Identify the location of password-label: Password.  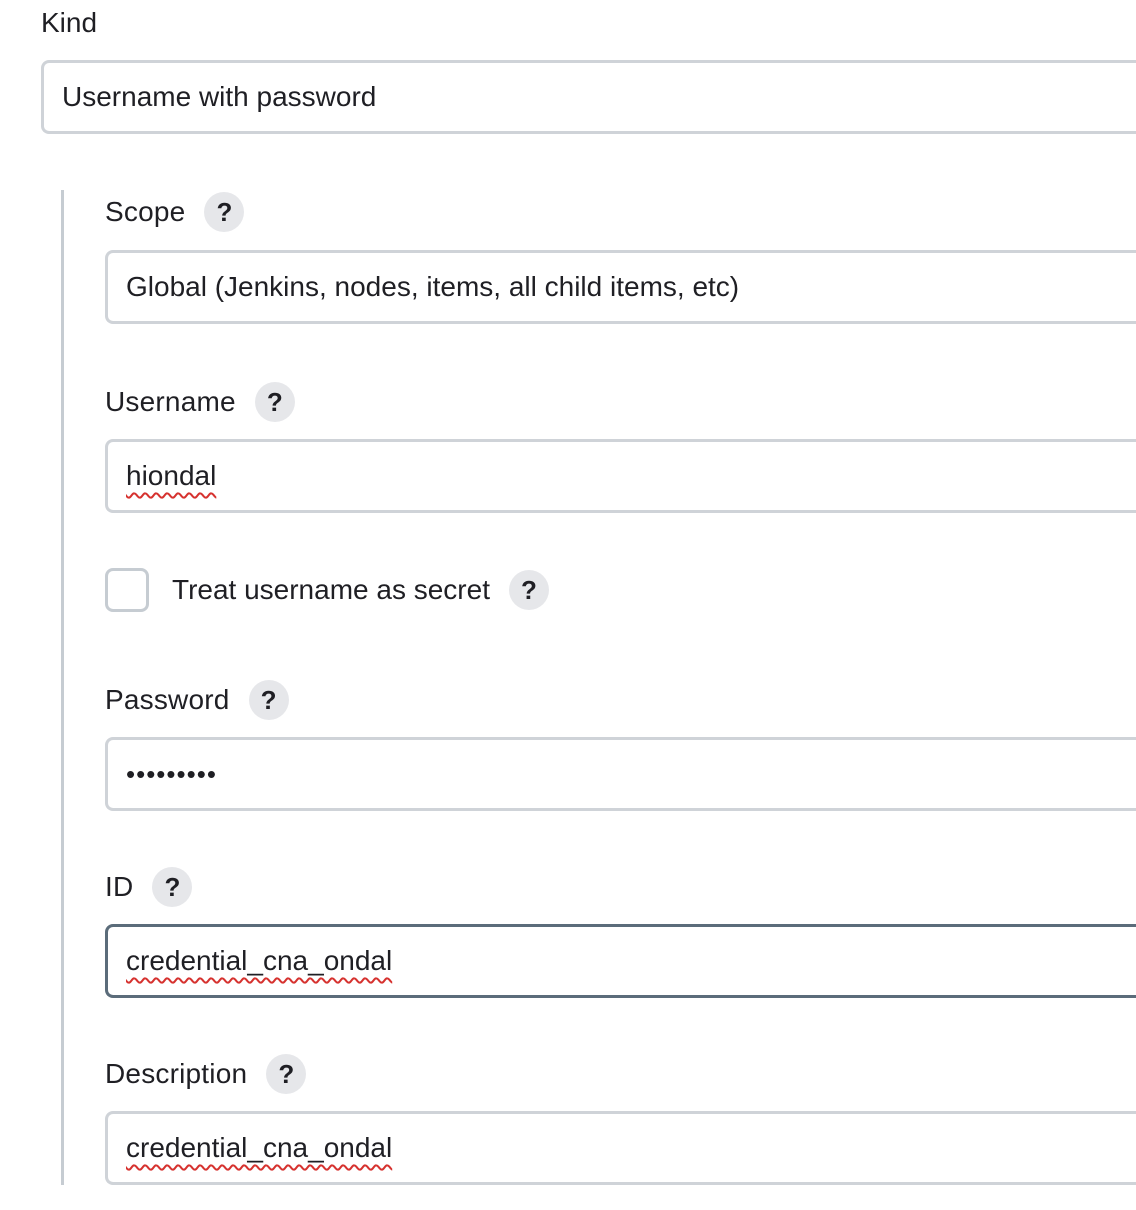
(167, 699).